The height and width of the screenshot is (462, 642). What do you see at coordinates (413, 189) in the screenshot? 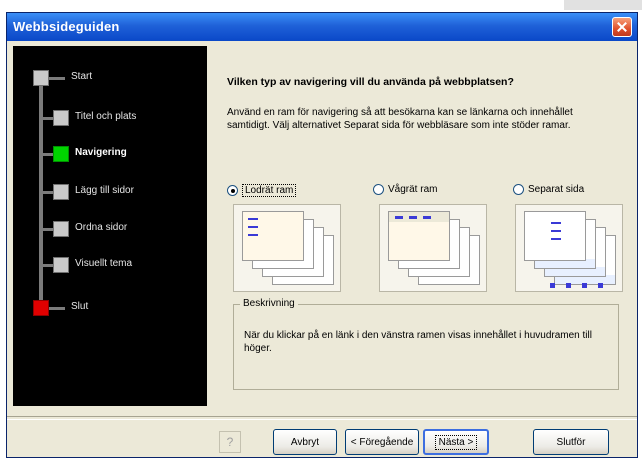
I see `option-label: Vågrät ram` at bounding box center [413, 189].